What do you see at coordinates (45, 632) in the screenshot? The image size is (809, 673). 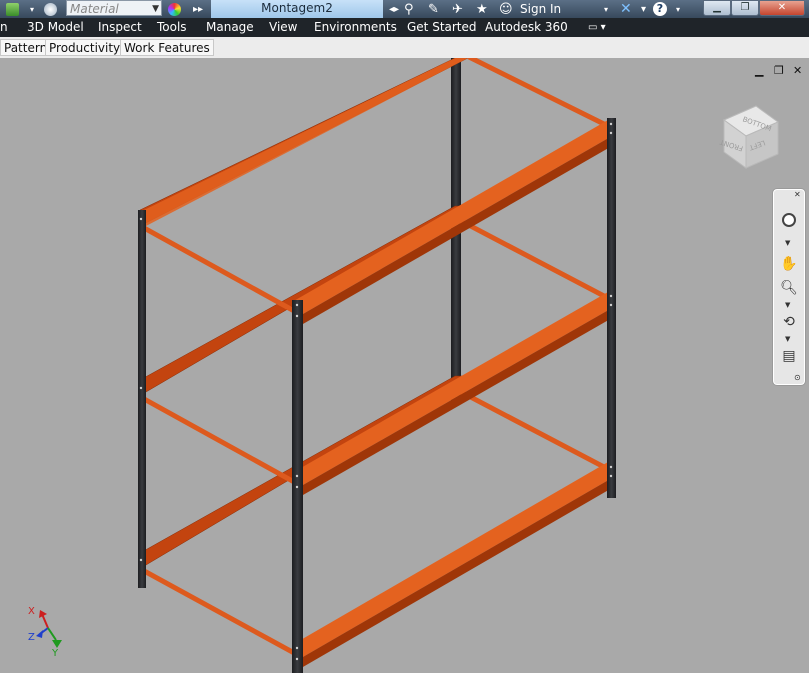 I see `axis-triad: X Z Y` at bounding box center [45, 632].